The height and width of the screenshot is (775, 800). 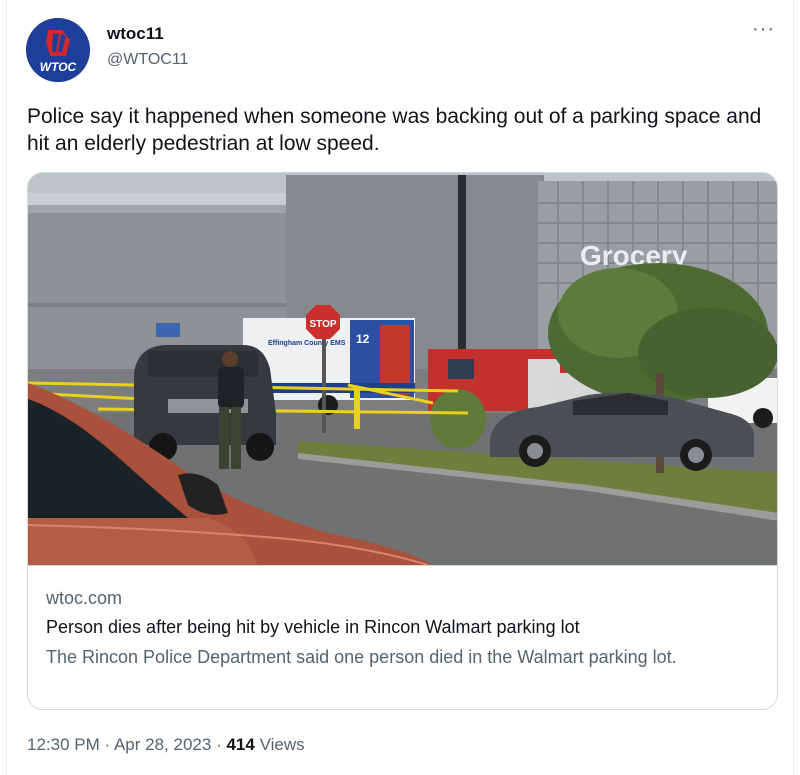 What do you see at coordinates (84, 598) in the screenshot?
I see `card-domain: wtoc.com` at bounding box center [84, 598].